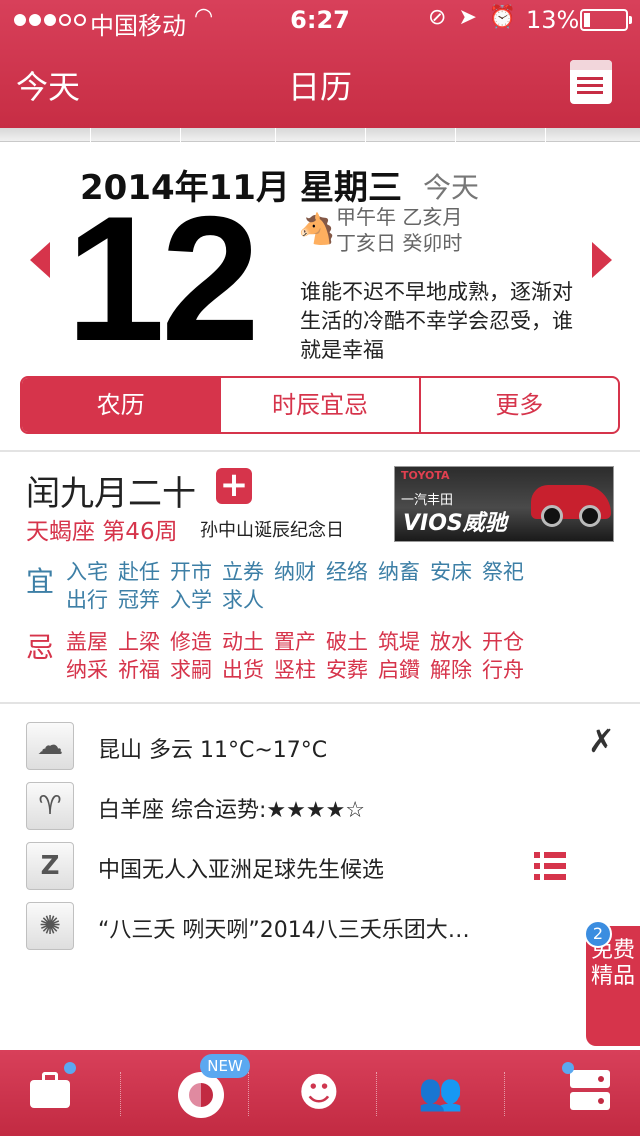 Image resolution: width=640 pixels, height=1136 pixels. I want to click on yi-item: 祭祀, so click(503, 572).